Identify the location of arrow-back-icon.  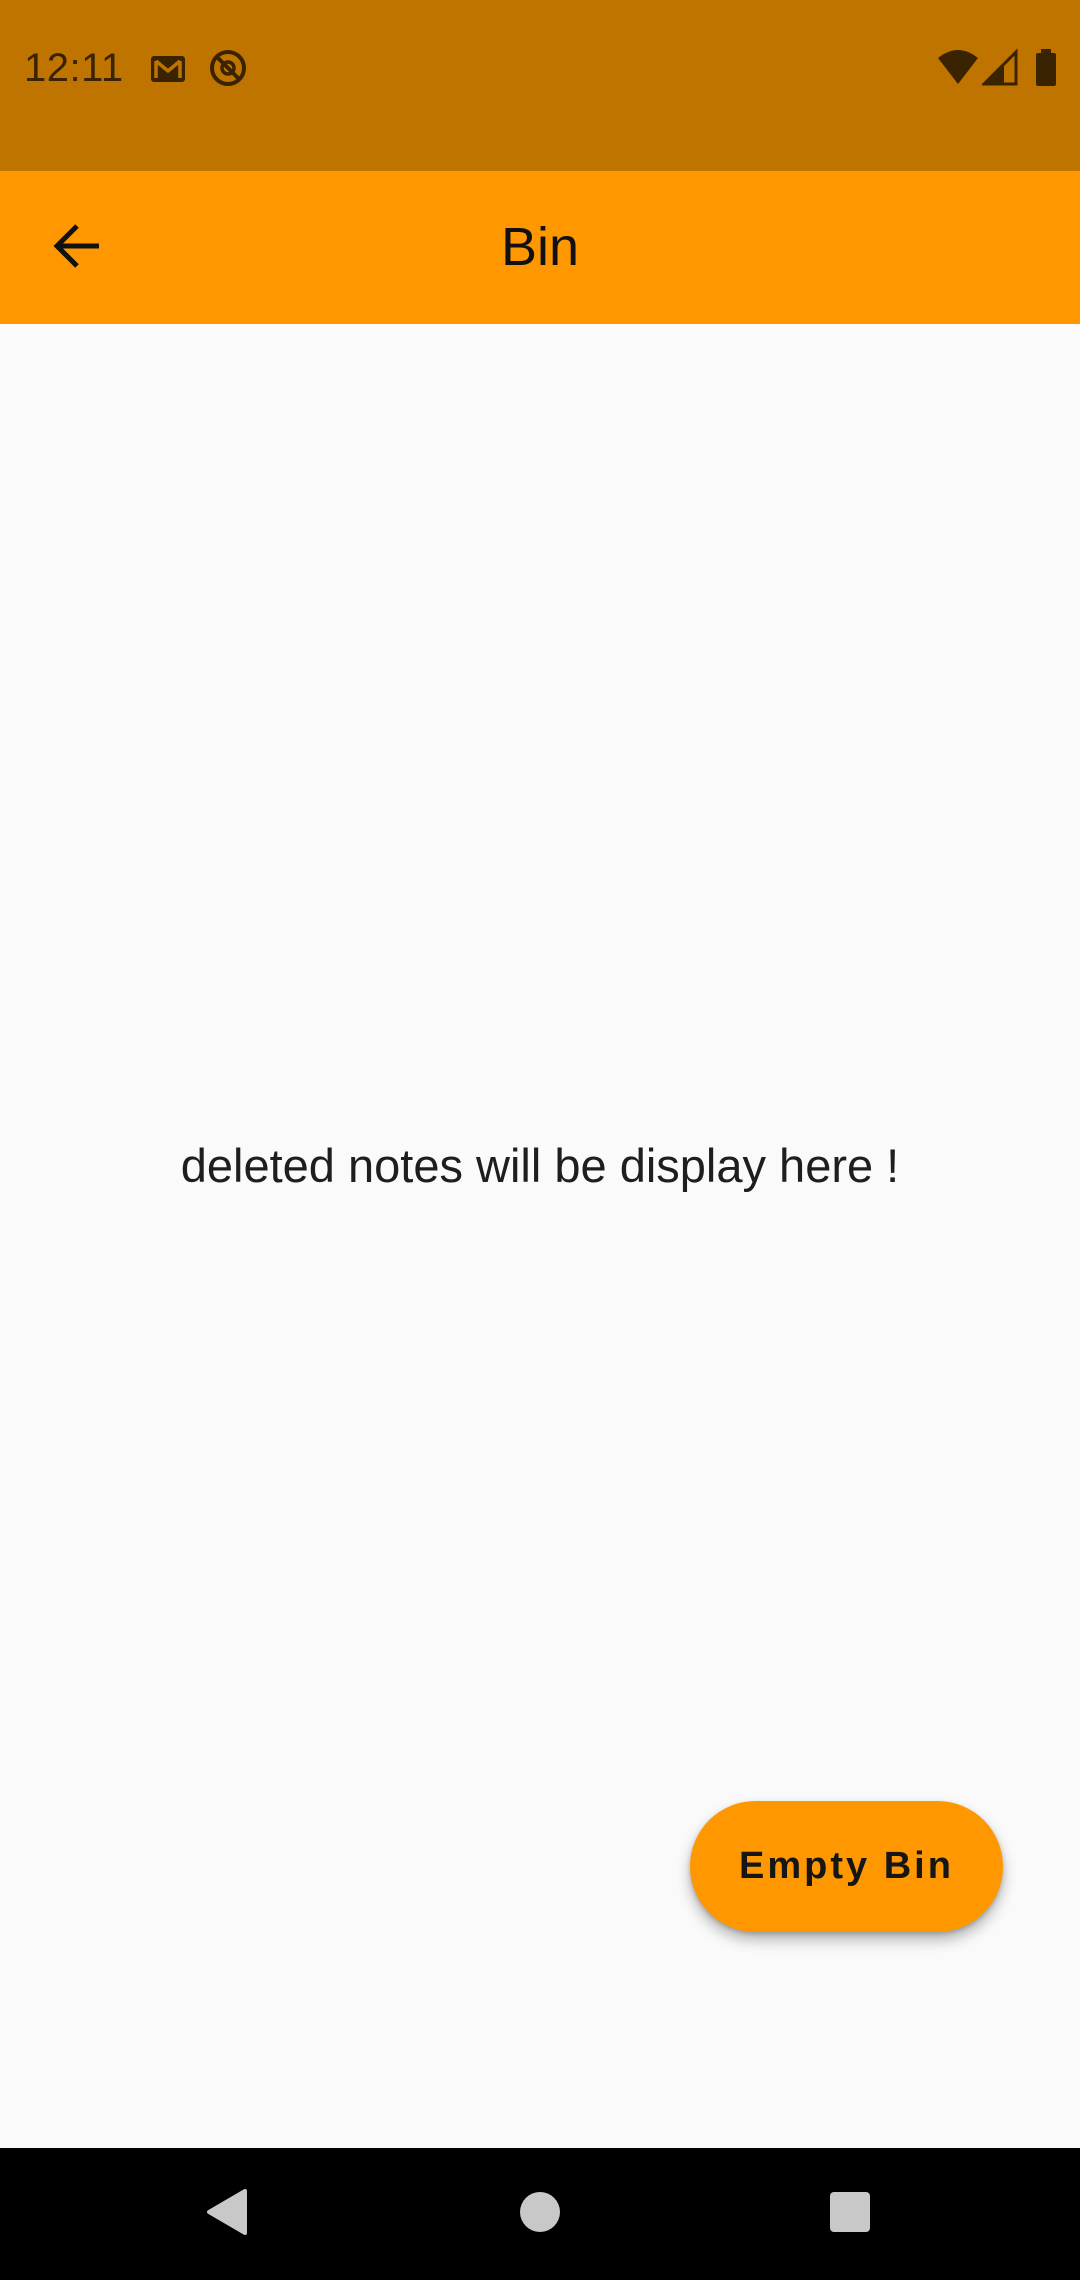
(77, 248).